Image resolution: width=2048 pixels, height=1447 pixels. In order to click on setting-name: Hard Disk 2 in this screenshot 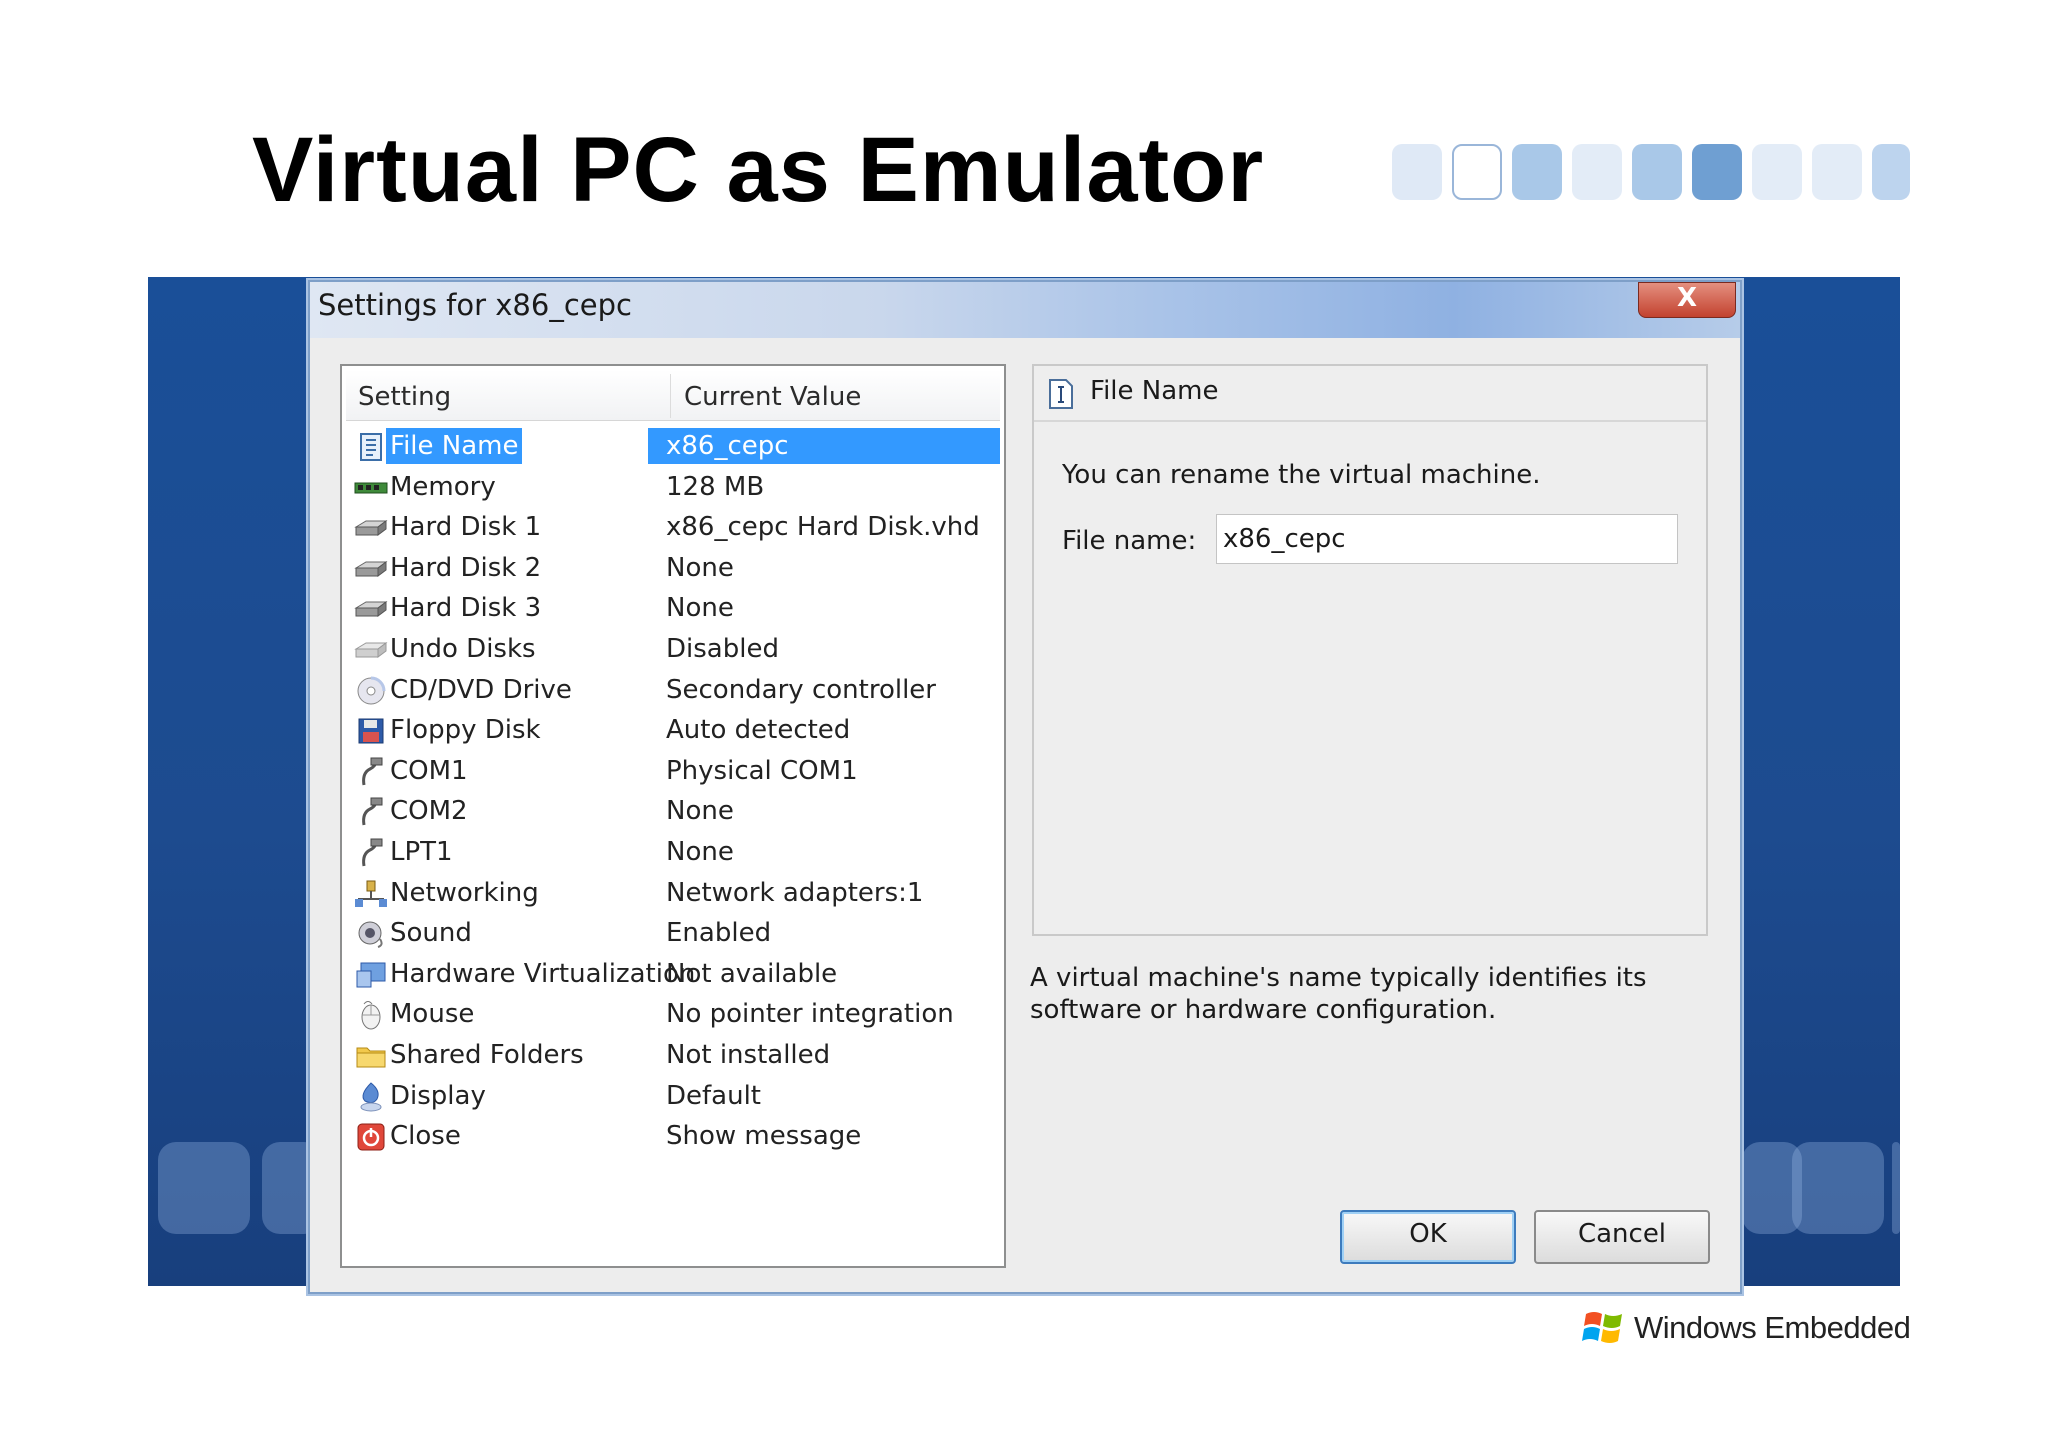, I will do `click(466, 567)`.